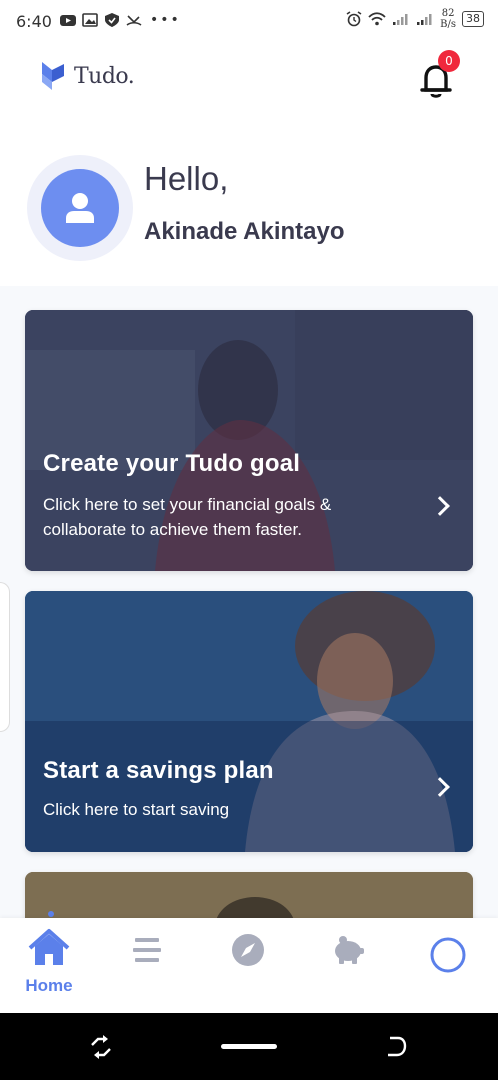  What do you see at coordinates (415, 19) in the screenshot?
I see `status-system-icons: 82 B/s 38` at bounding box center [415, 19].